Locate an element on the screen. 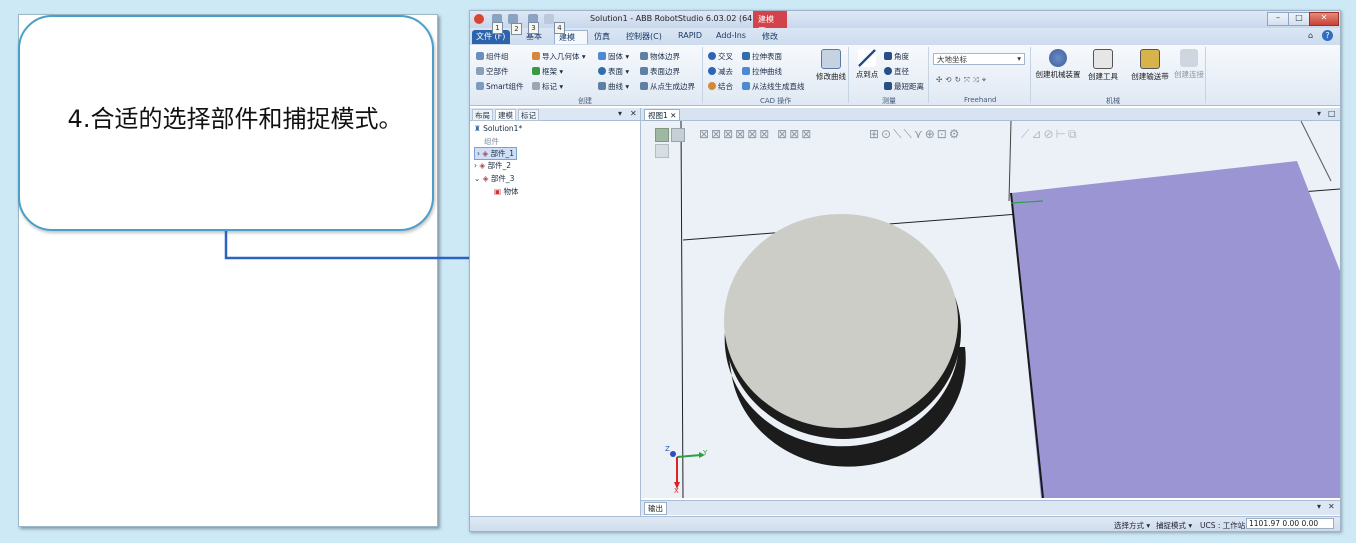  intersect-button: 交叉 is located at coordinates (720, 56).